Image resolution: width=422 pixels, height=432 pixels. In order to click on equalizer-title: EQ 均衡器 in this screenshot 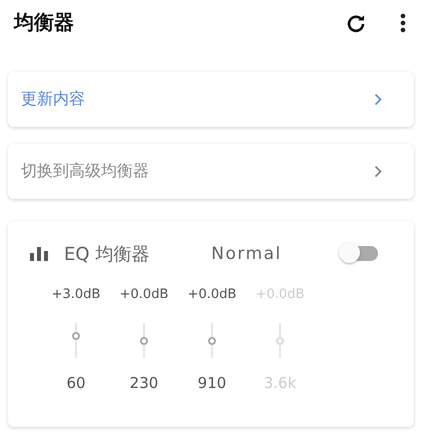, I will do `click(107, 254)`.